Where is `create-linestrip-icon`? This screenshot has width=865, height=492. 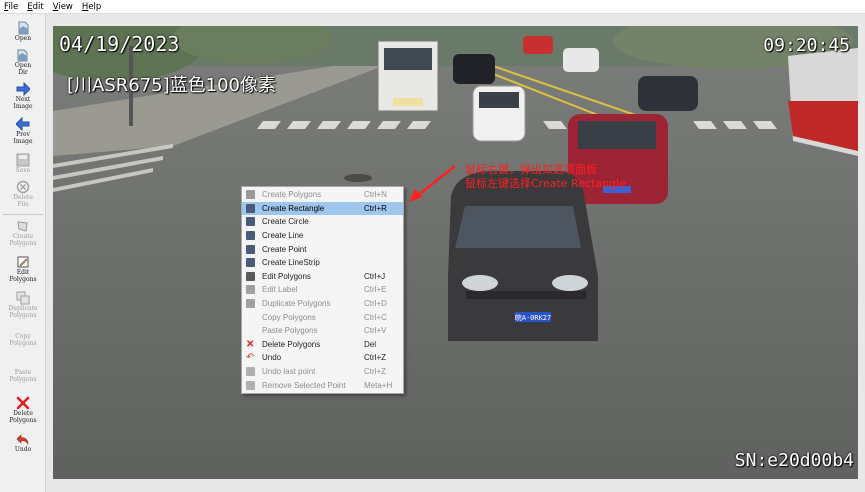 create-linestrip-icon is located at coordinates (250, 263).